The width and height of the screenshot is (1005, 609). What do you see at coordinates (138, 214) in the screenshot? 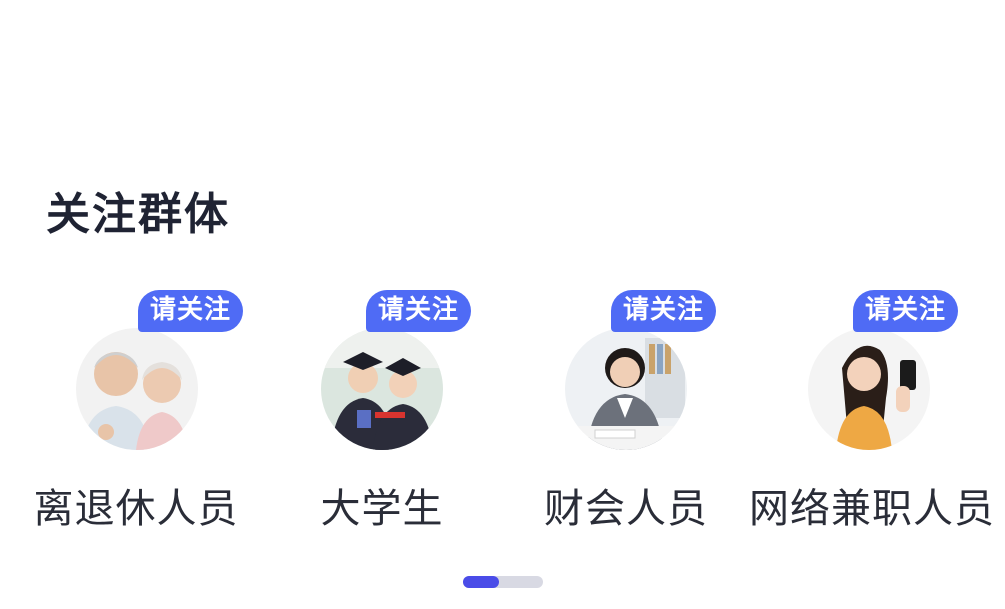
I see `section-title: 关注群体` at bounding box center [138, 214].